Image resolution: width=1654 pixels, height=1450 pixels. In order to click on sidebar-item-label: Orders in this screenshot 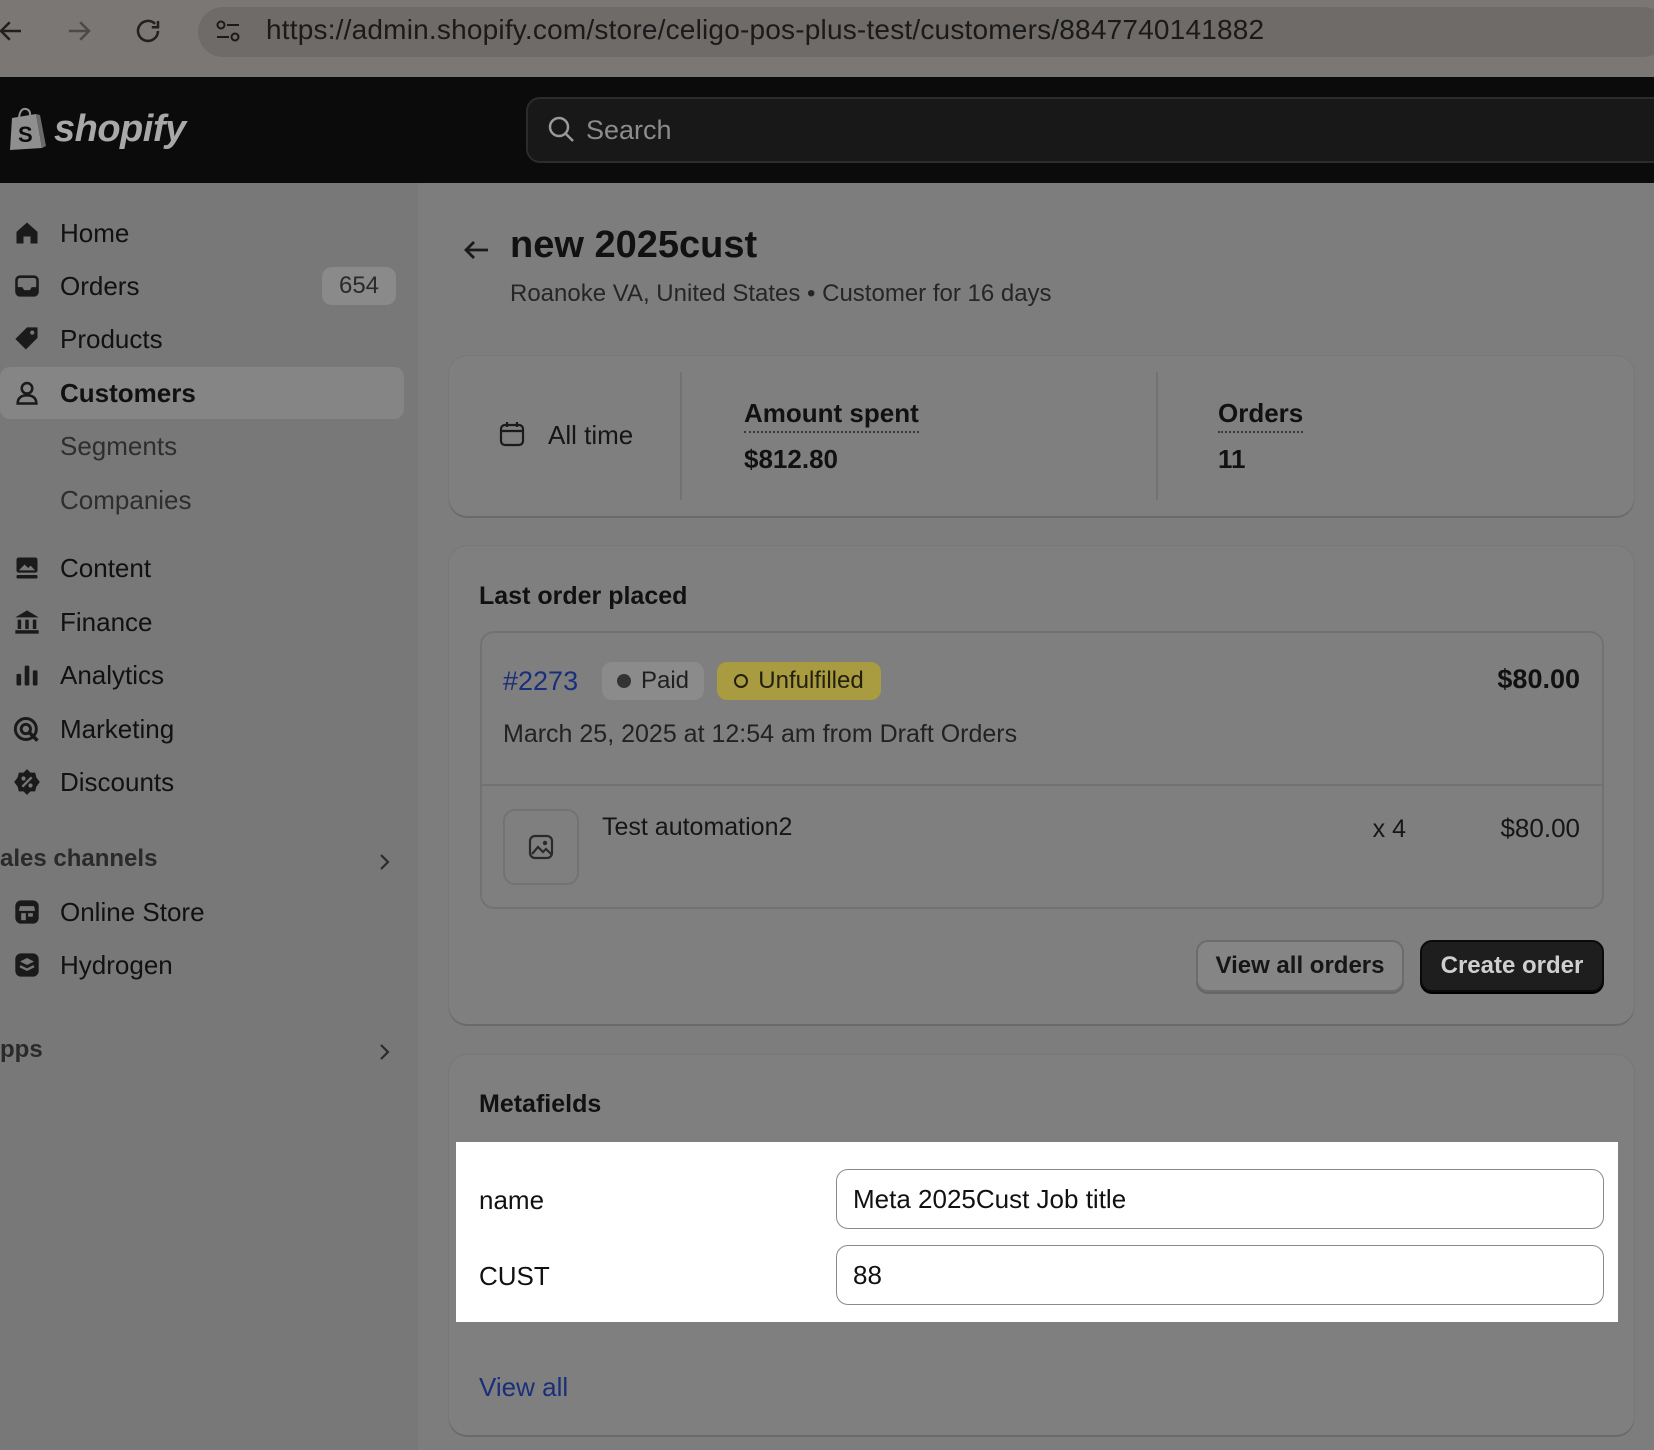, I will do `click(100, 285)`.